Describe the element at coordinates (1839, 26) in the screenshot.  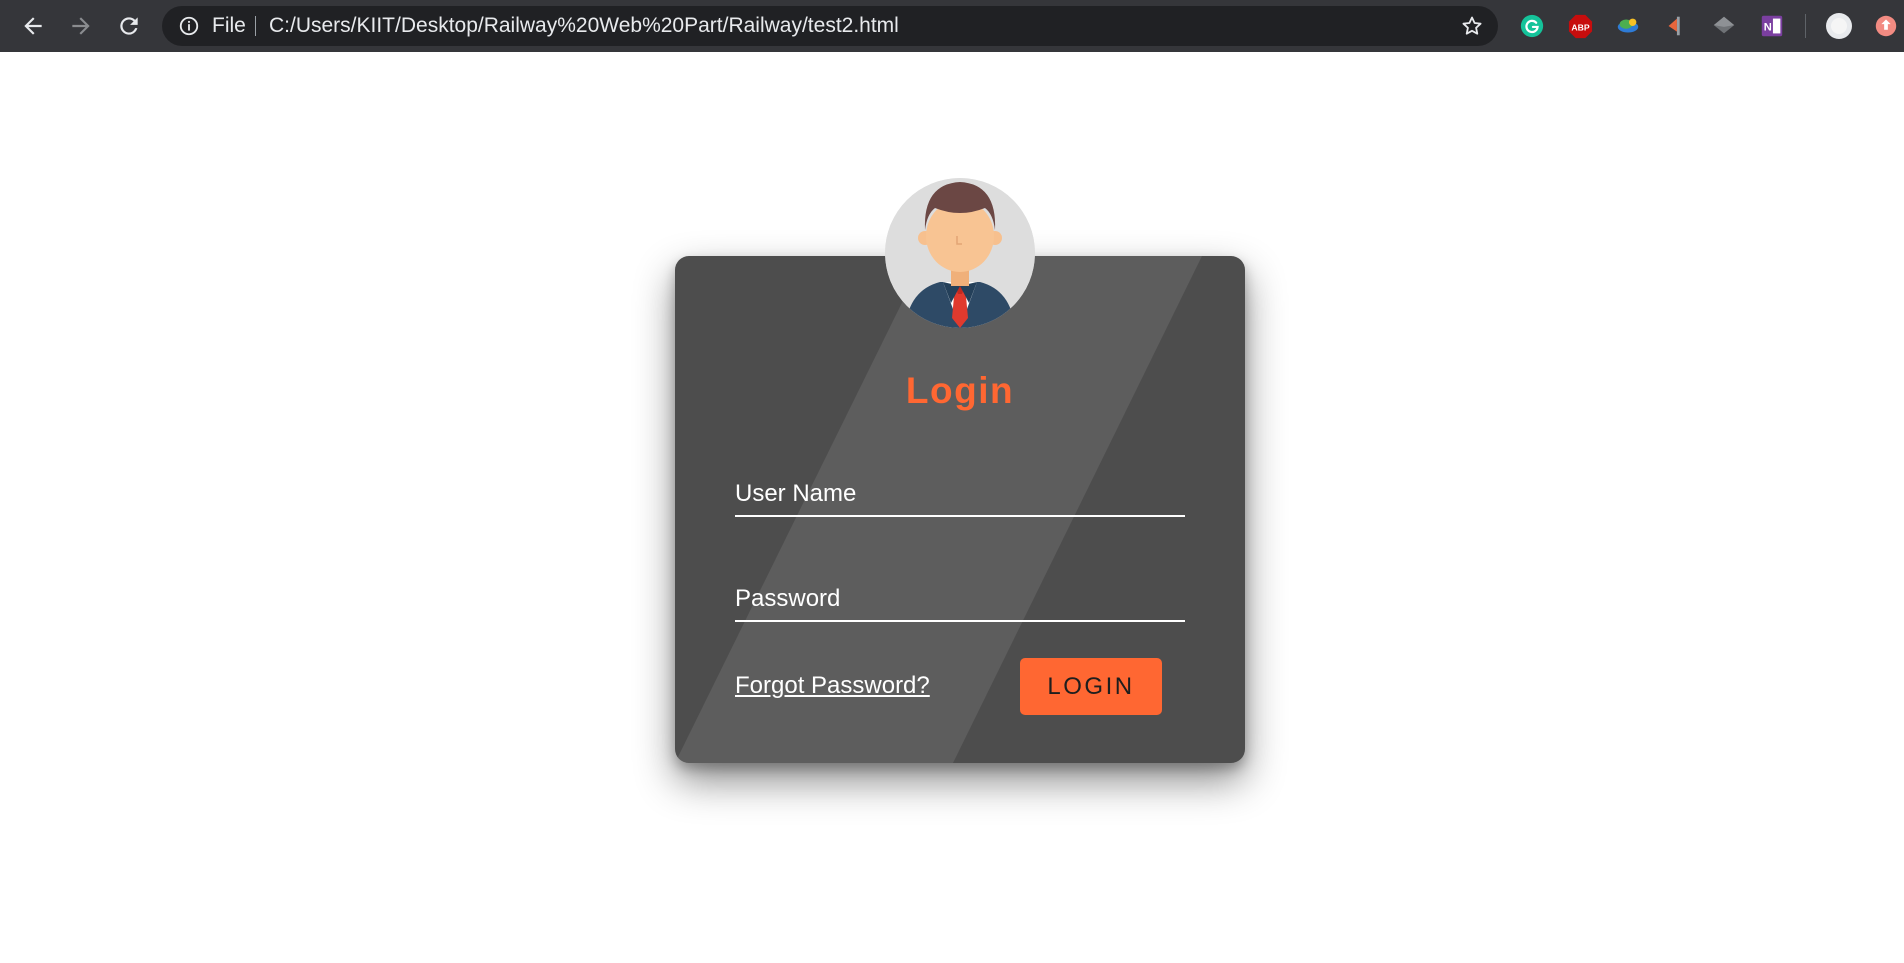
I see `profile-avatar-icon` at that location.